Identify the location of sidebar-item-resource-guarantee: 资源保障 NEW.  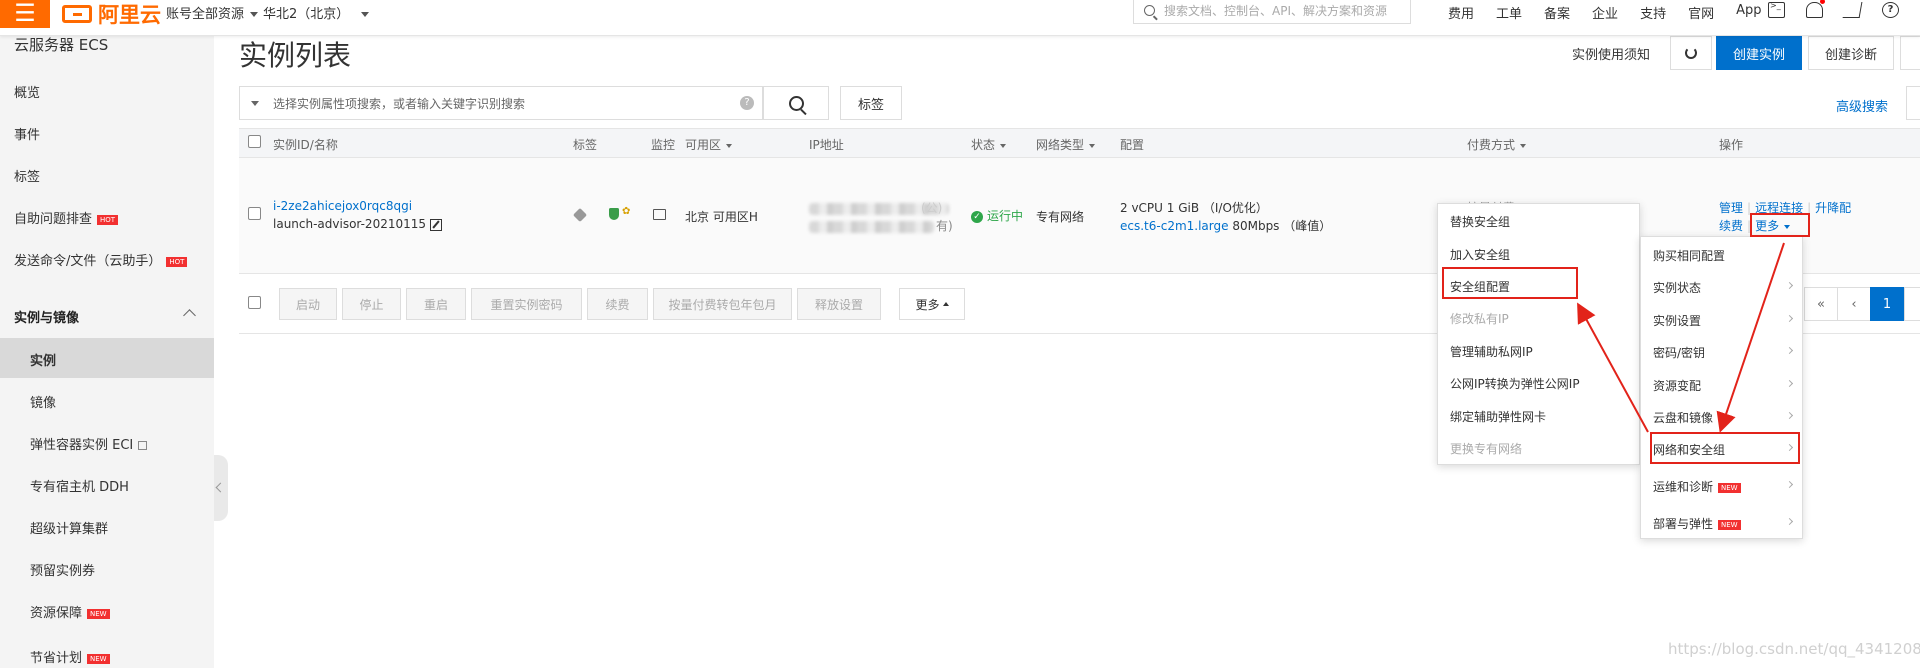
(70, 611).